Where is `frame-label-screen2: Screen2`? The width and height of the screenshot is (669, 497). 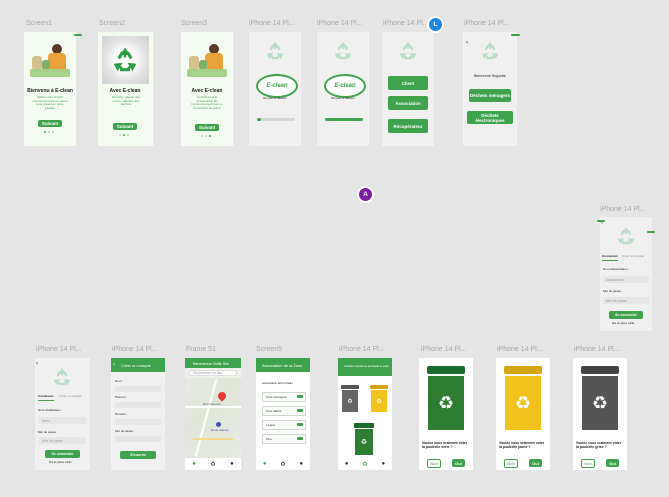 frame-label-screen2: Screen2 is located at coordinates (112, 23).